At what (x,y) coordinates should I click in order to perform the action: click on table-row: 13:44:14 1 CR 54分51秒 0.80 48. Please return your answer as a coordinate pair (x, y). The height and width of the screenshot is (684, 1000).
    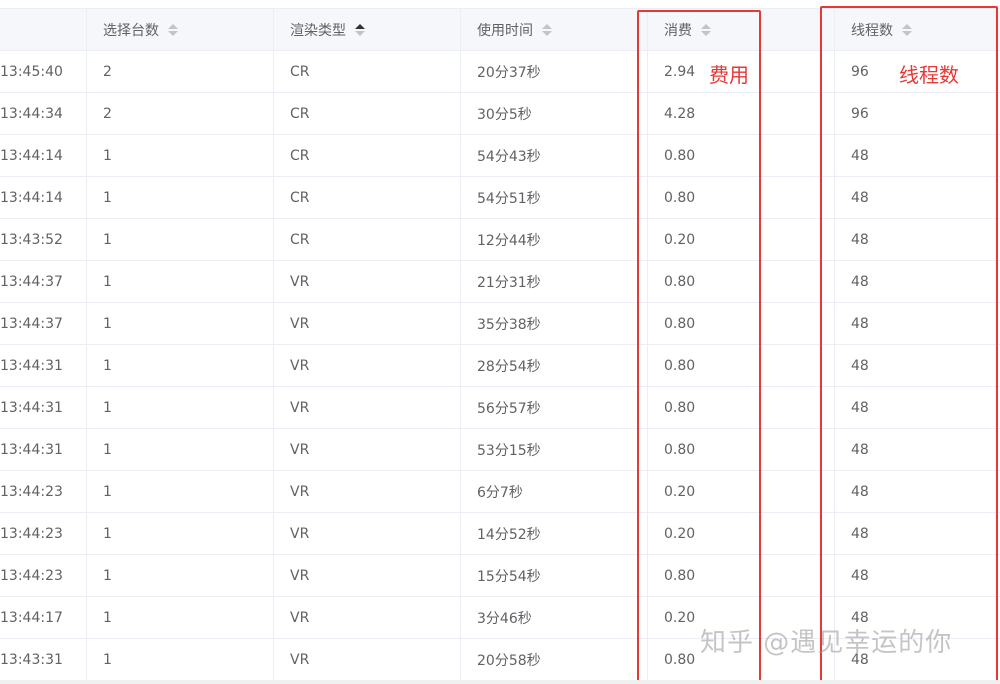
    Looking at the image, I should click on (500, 198).